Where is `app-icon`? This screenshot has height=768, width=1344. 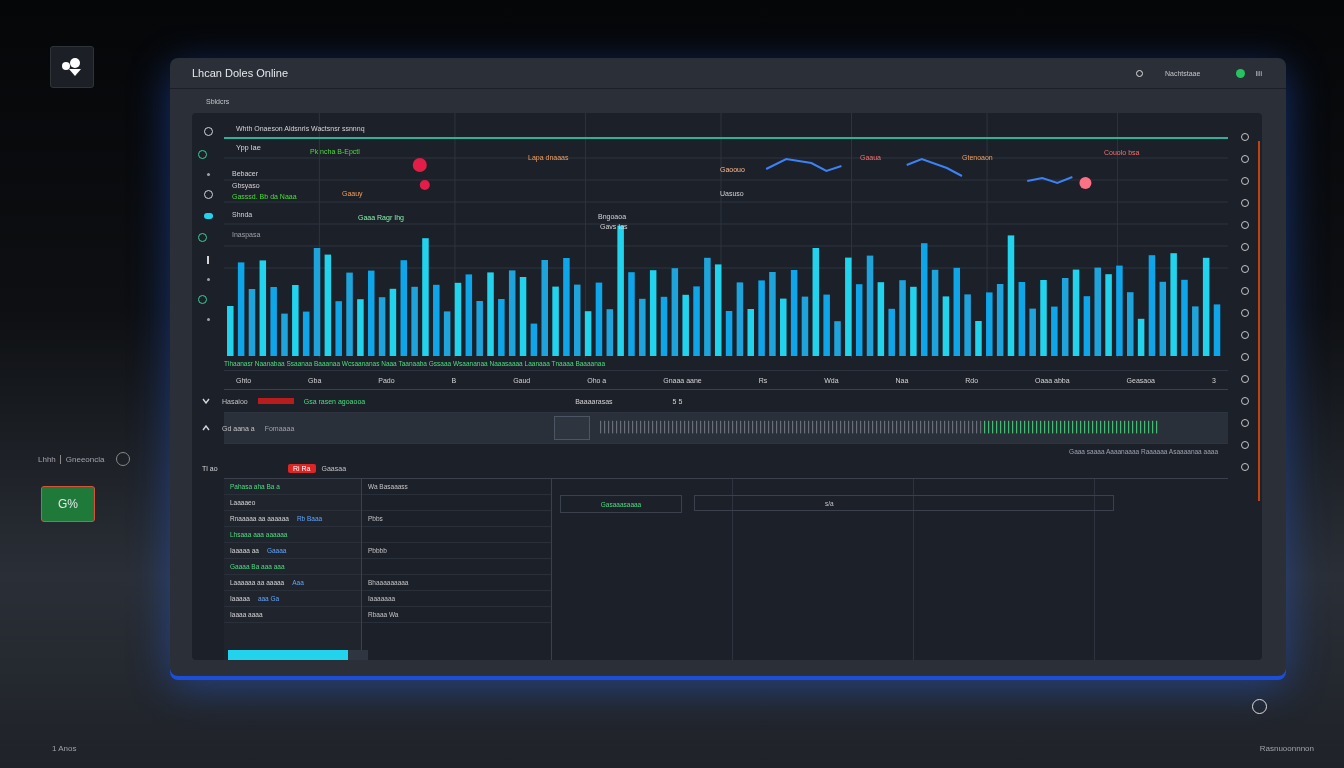
app-icon is located at coordinates (72, 67).